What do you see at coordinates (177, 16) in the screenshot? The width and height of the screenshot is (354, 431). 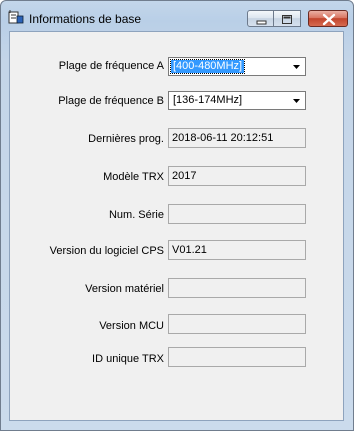 I see `title-bar: Informations de base` at bounding box center [177, 16].